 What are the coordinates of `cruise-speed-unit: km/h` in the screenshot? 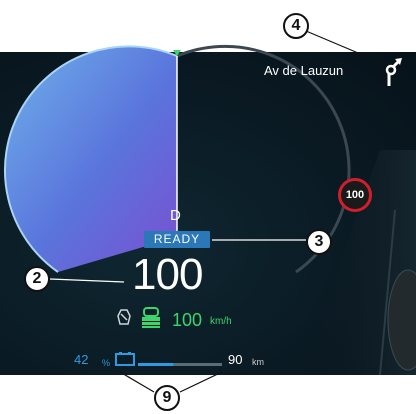 It's located at (221, 321).